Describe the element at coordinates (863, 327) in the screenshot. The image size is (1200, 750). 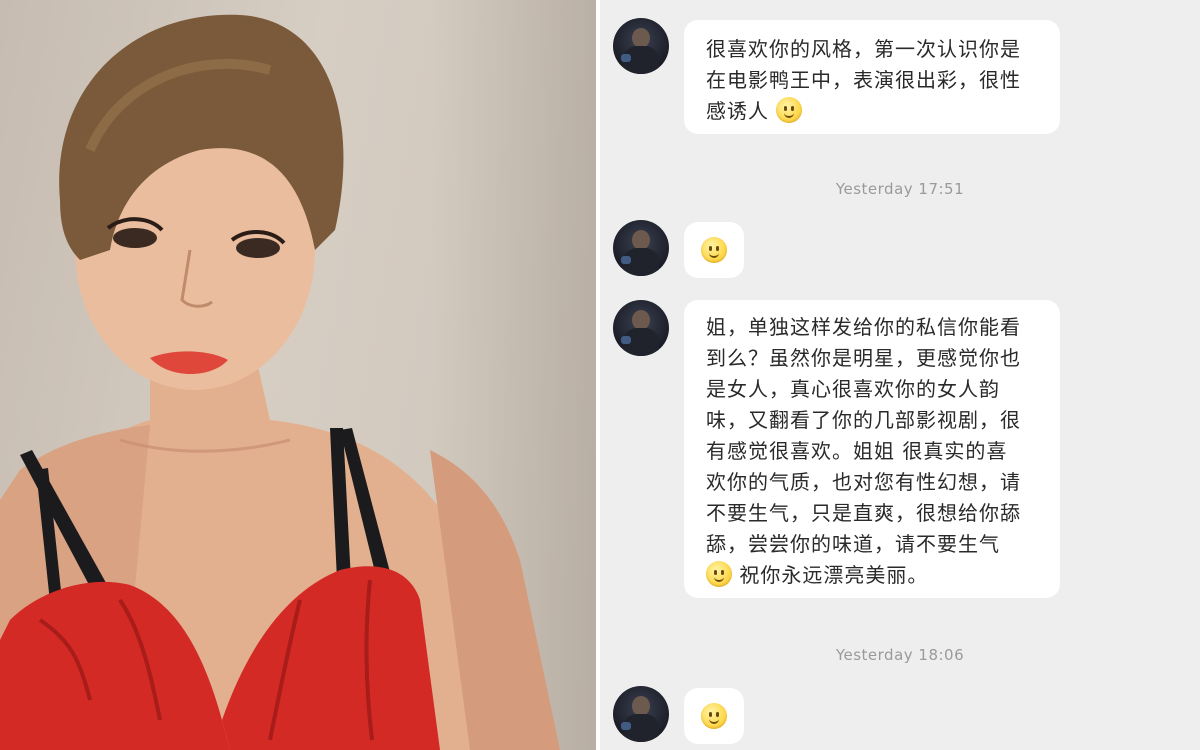
I see `message-text: 姐，单独这样发给你的私信你能看` at that location.